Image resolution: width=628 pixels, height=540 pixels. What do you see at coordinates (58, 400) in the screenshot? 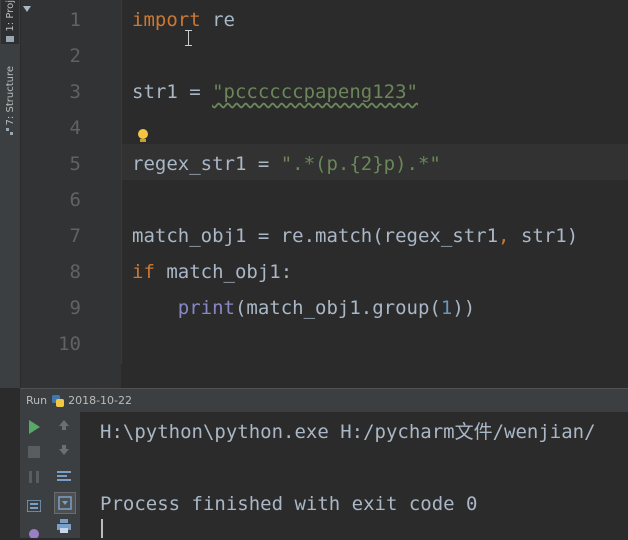
I see `python-icon` at bounding box center [58, 400].